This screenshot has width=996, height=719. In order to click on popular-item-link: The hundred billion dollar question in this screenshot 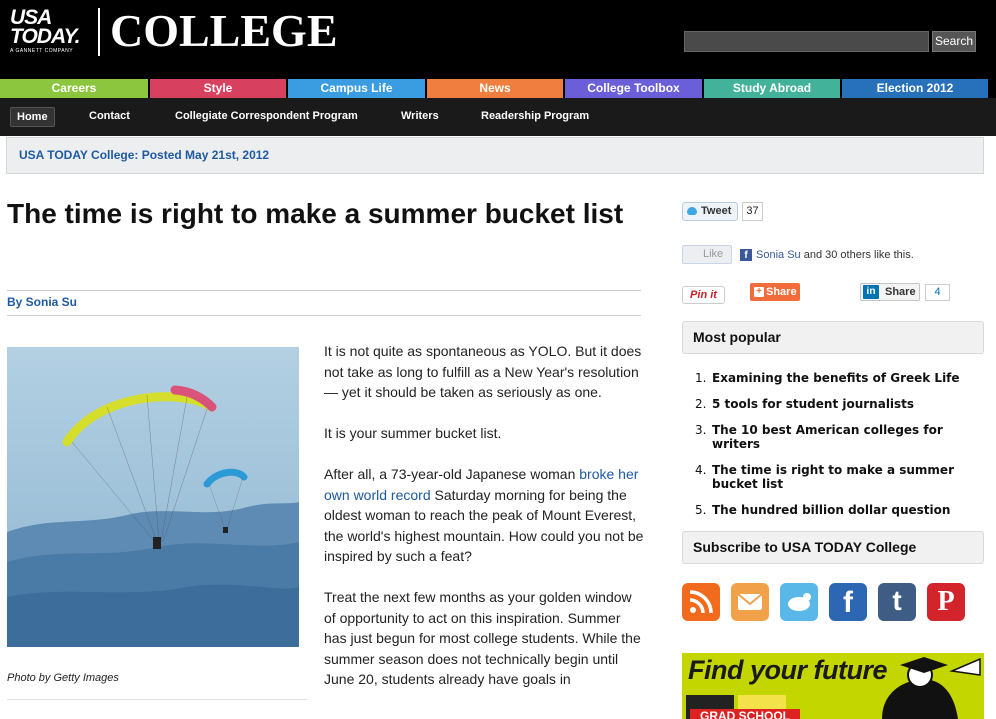, I will do `click(831, 510)`.